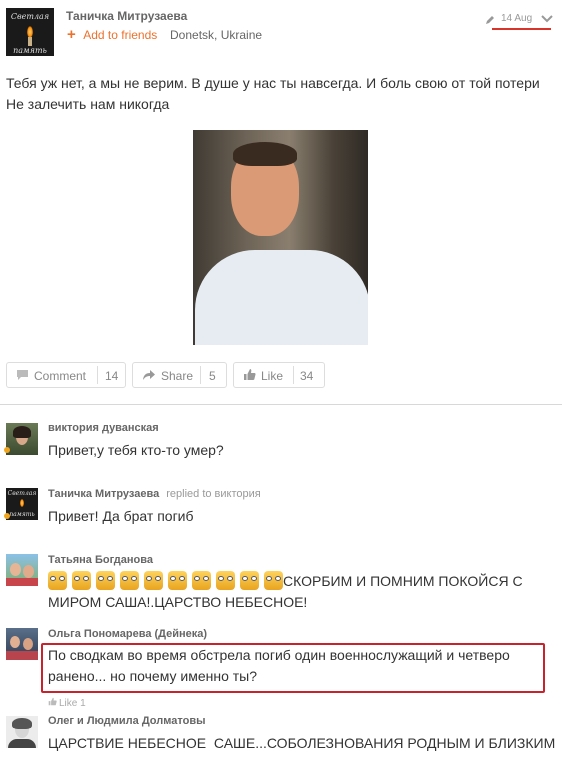 Image resolution: width=562 pixels, height=759 pixels. I want to click on share-count: 5, so click(212, 376).